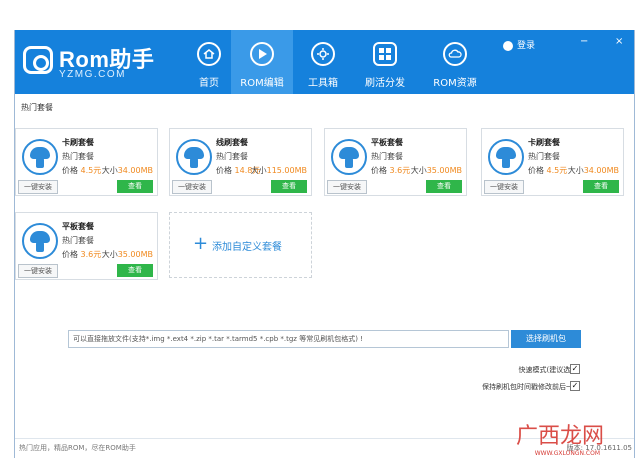  Describe the element at coordinates (567, 453) in the screenshot. I see `watermark-subtext: WWW.GXLONGN.COM` at that location.